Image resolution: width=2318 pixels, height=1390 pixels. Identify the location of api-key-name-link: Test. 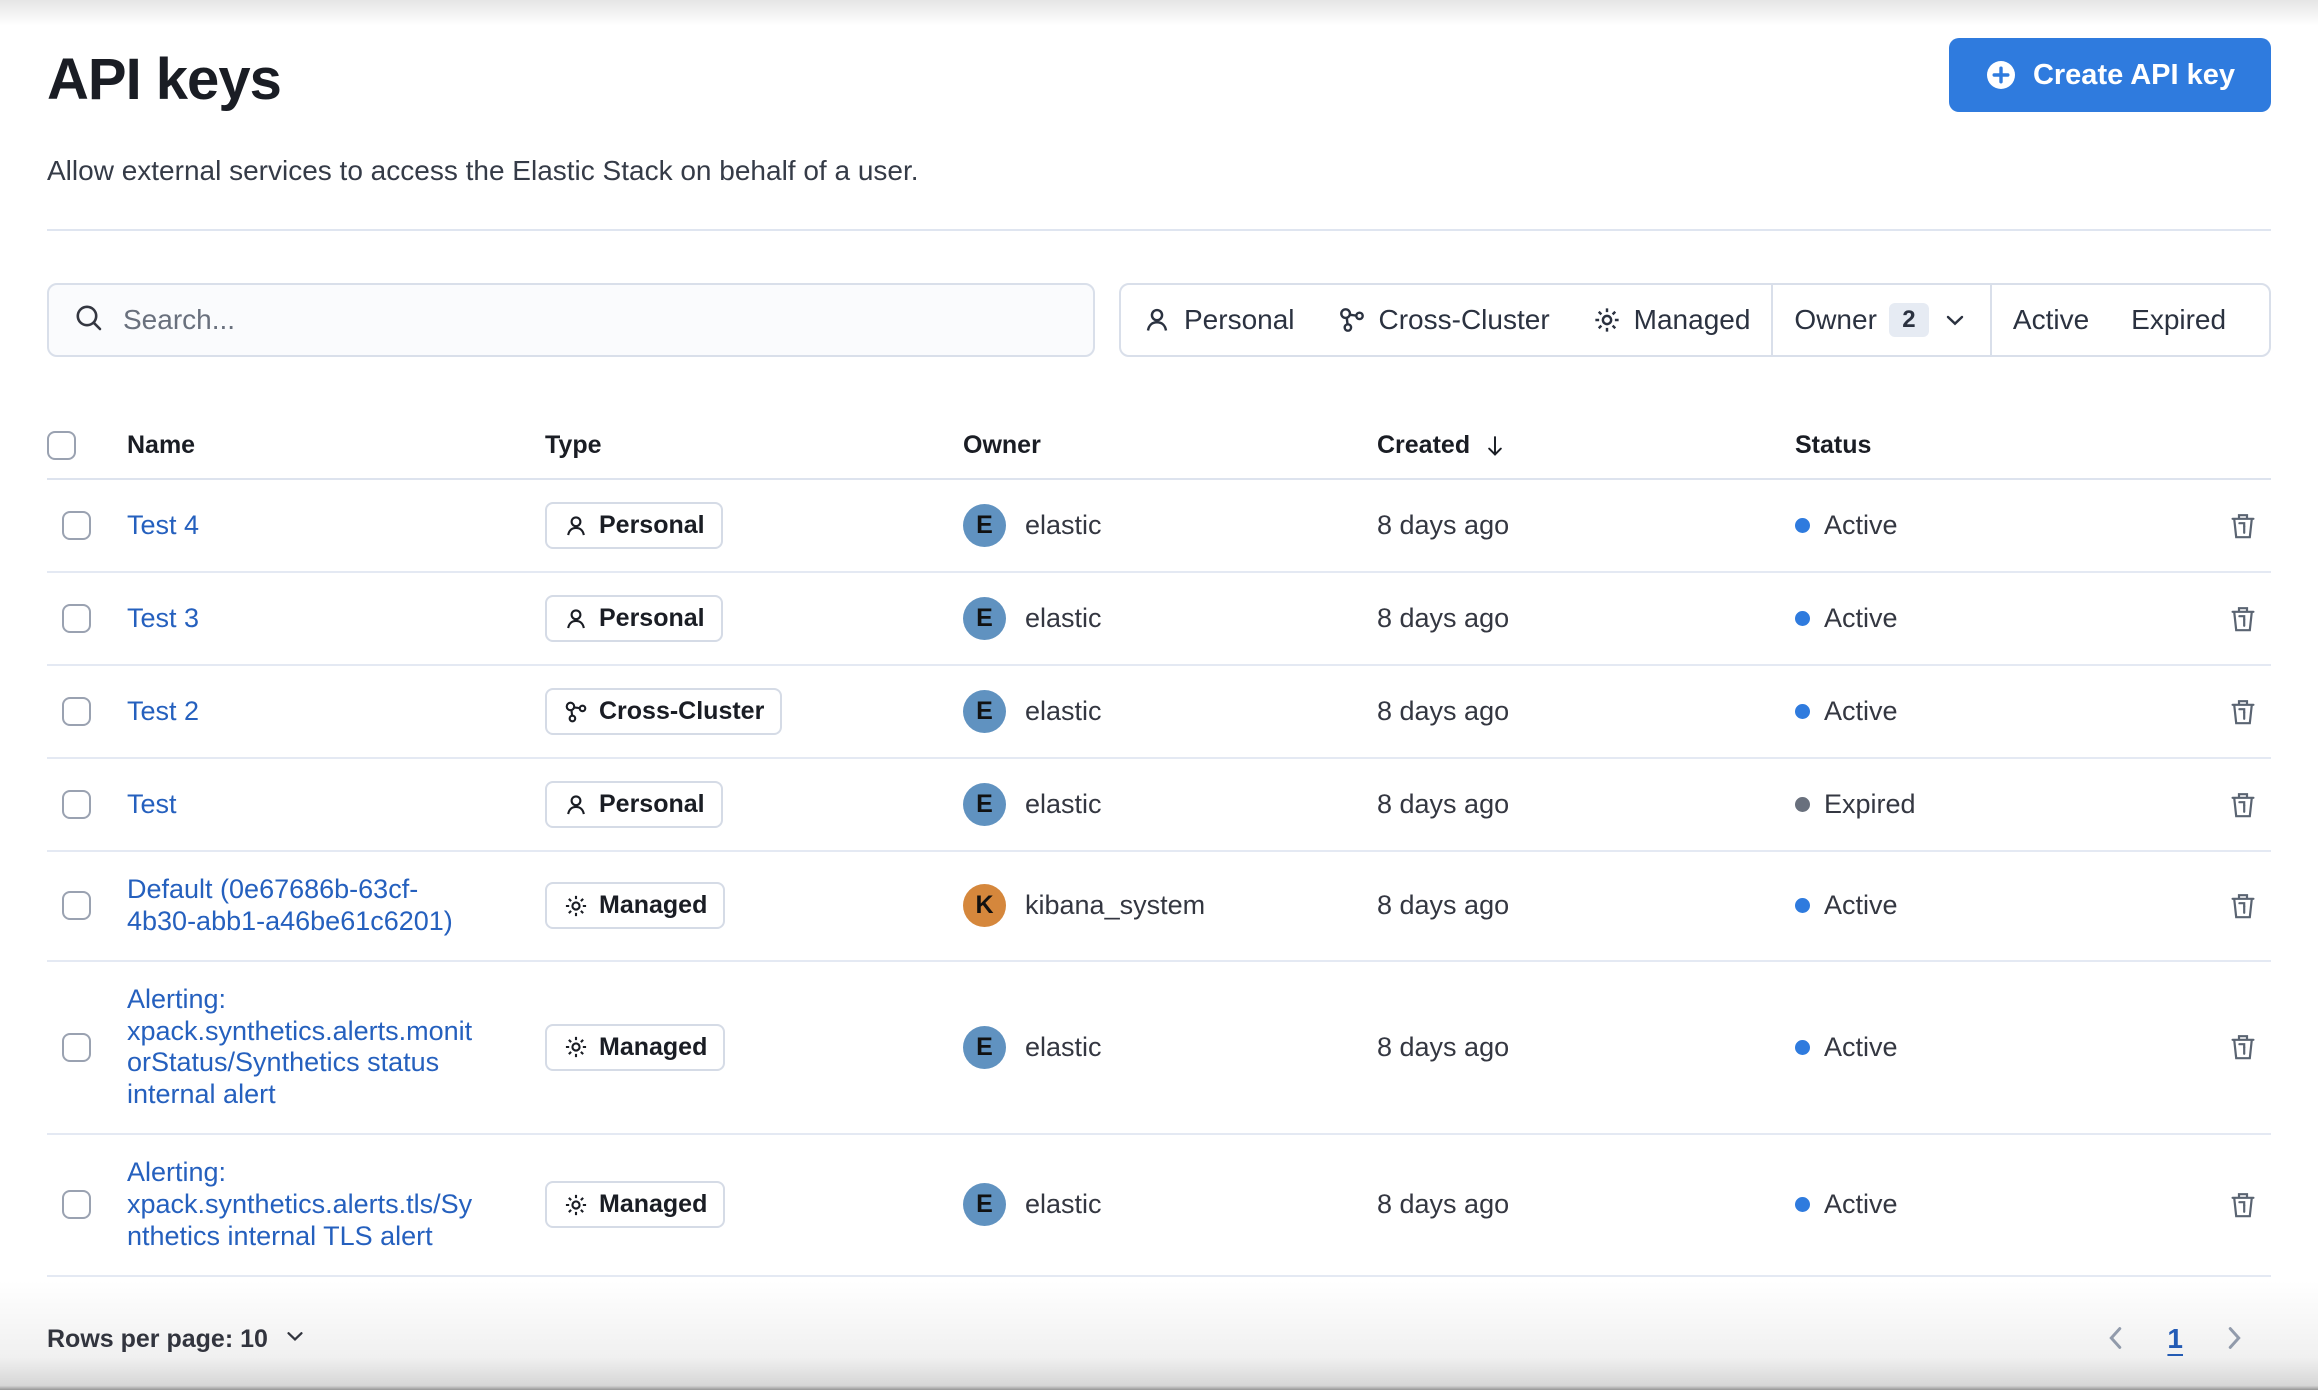
(152, 805).